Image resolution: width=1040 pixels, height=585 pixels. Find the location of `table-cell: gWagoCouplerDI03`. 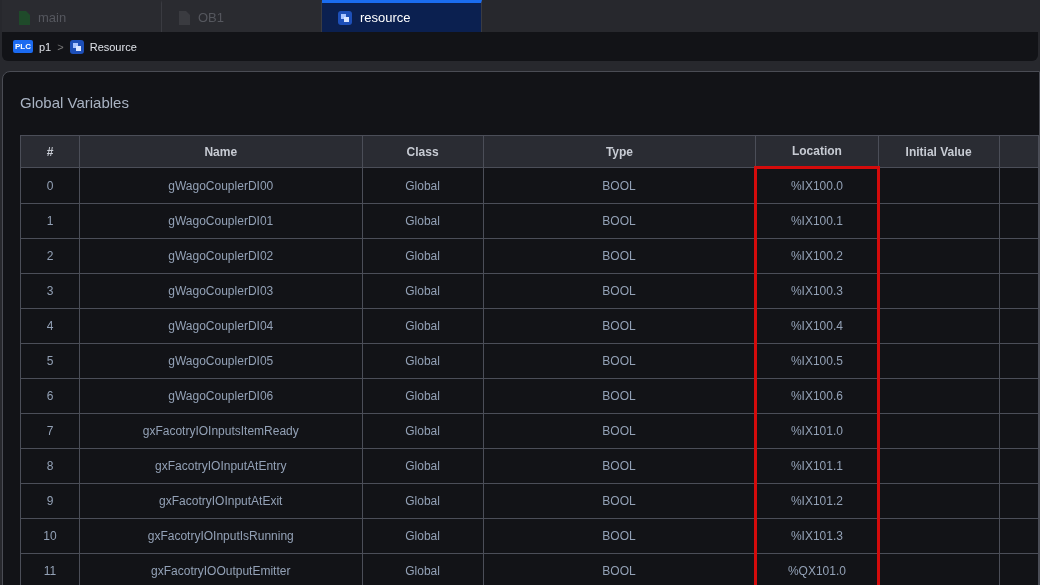

table-cell: gWagoCouplerDI03 is located at coordinates (220, 291).